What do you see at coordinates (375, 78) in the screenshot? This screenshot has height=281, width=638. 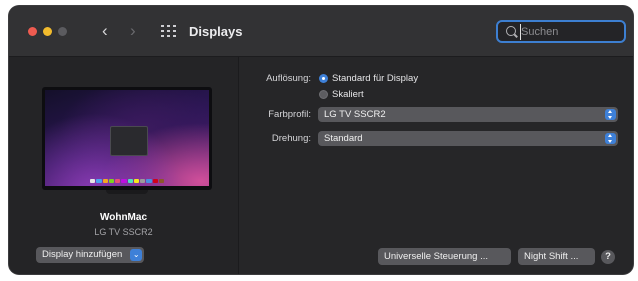 I see `resolution-default-label: Standard für Display` at bounding box center [375, 78].